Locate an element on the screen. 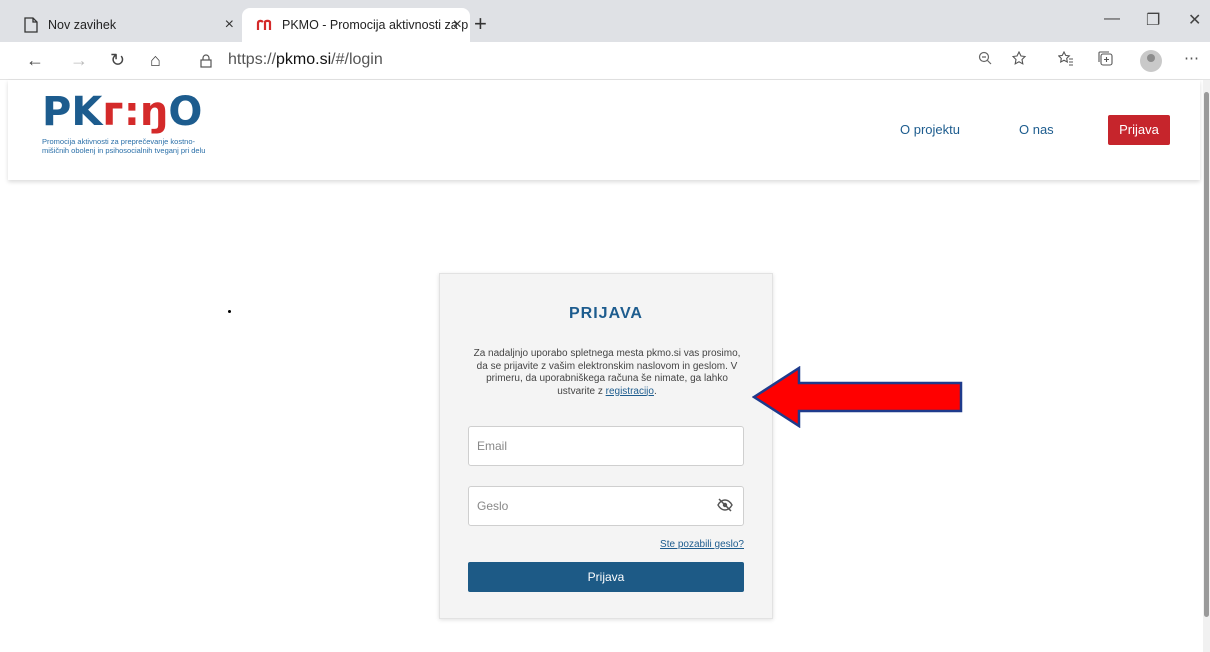  scrollbar-thumb is located at coordinates (1206, 354).